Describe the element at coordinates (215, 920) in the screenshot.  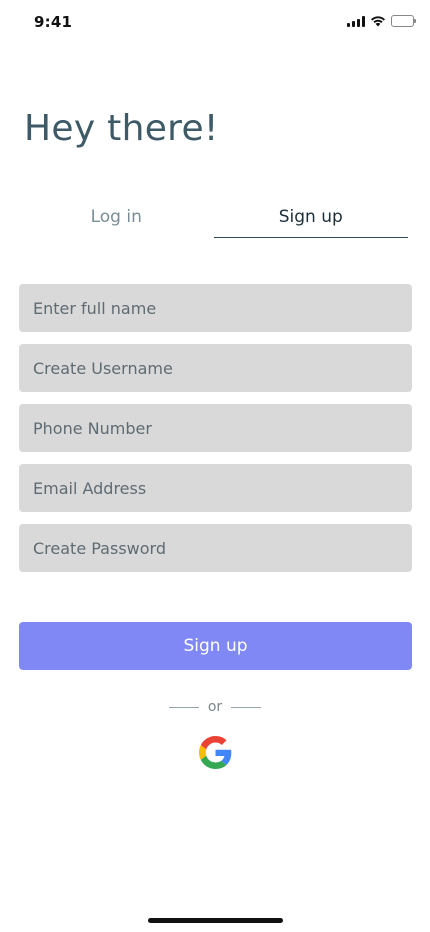
I see `home-indicator` at that location.